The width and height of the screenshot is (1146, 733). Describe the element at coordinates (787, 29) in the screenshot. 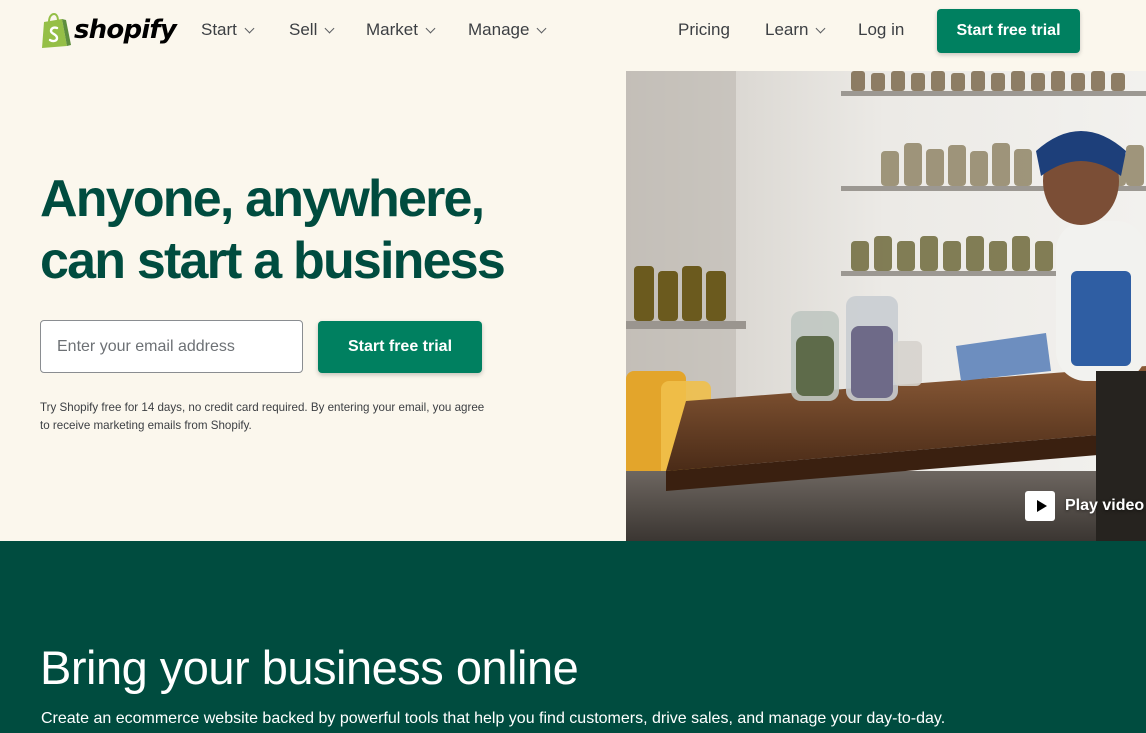

I see `nav-learn-label: Learn` at that location.